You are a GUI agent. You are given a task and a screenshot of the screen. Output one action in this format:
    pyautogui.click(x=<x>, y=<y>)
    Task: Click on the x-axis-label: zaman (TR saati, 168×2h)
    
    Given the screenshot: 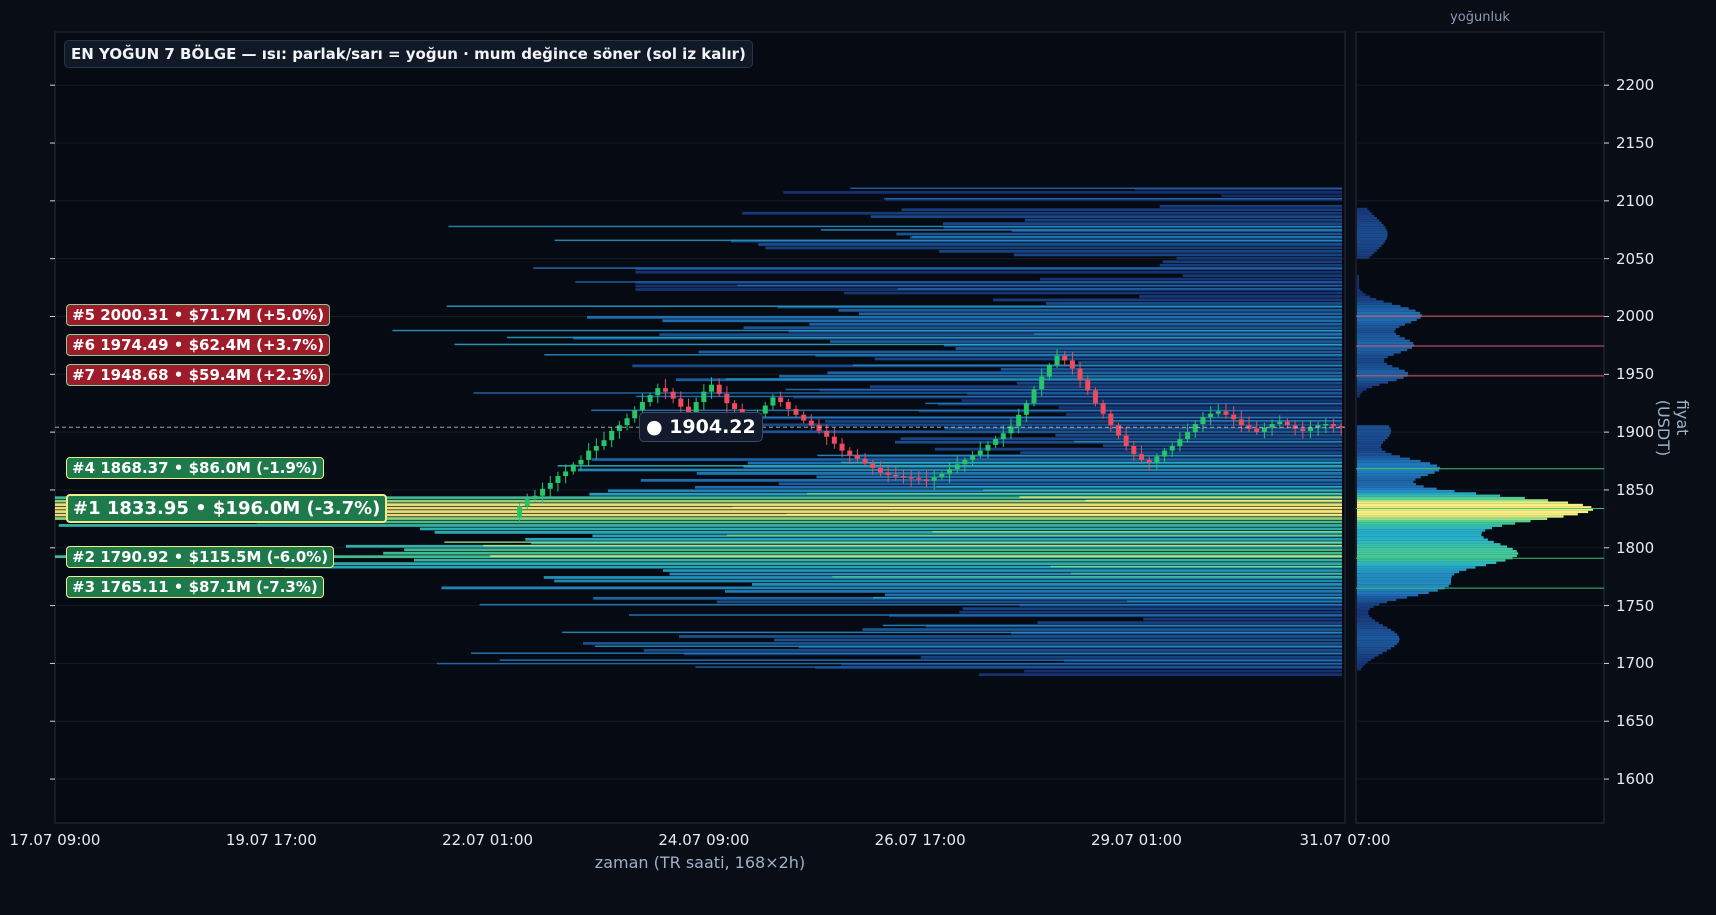 What is the action you would take?
    pyautogui.click(x=700, y=862)
    